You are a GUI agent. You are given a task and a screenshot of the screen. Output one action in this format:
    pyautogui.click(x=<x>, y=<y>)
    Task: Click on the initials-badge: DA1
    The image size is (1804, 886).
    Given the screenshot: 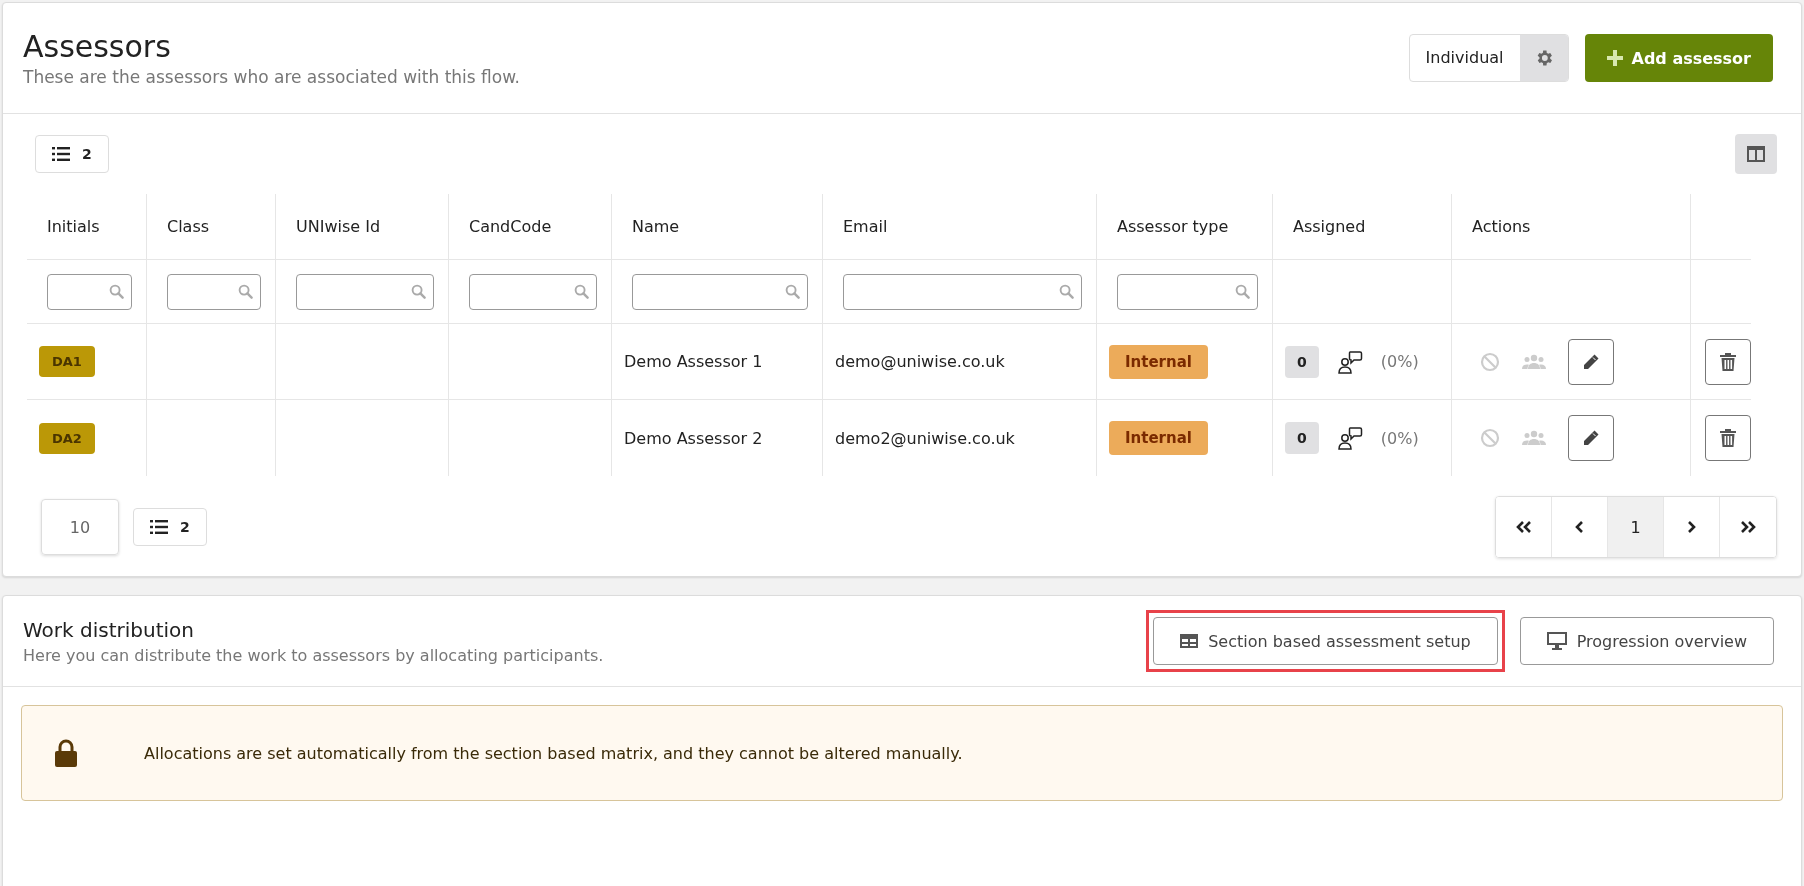 What is the action you would take?
    pyautogui.click(x=67, y=361)
    